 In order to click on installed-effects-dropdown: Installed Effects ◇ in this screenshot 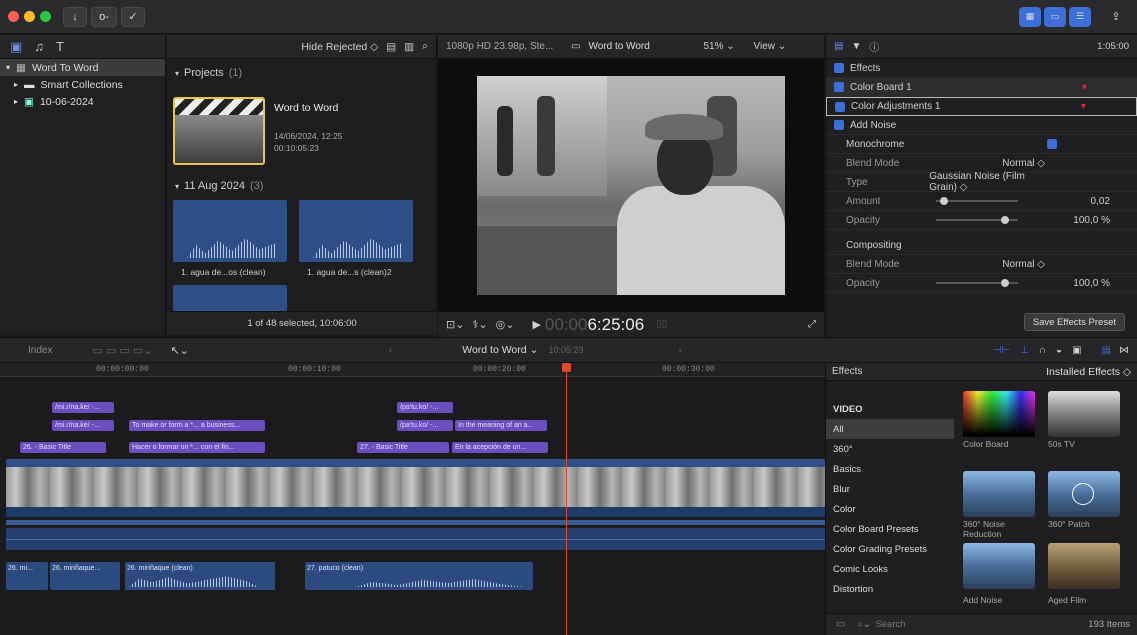, I will do `click(1088, 372)`.